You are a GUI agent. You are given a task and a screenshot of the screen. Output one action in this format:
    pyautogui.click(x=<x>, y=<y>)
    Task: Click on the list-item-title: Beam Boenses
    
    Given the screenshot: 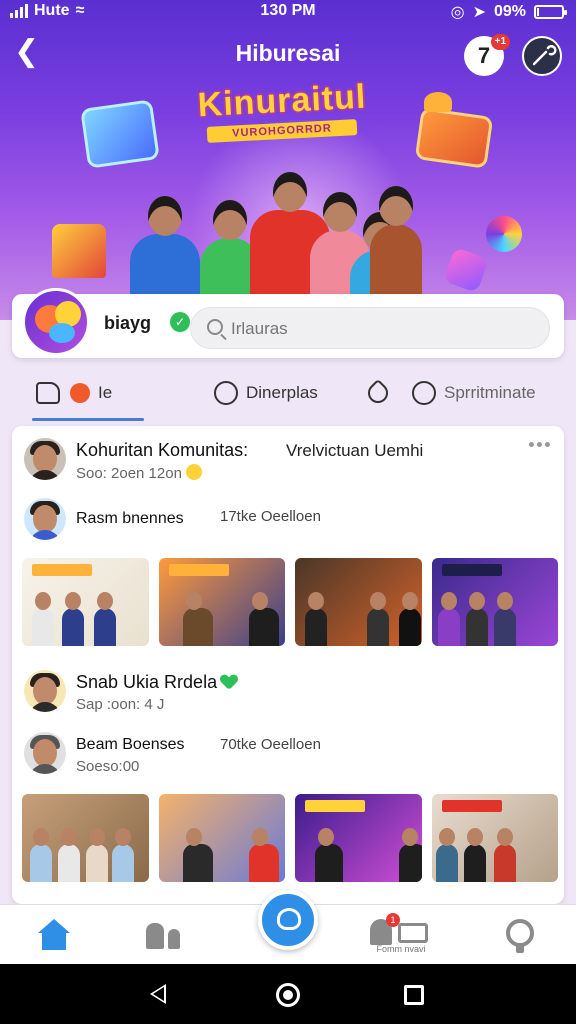 What is the action you would take?
    pyautogui.click(x=130, y=744)
    